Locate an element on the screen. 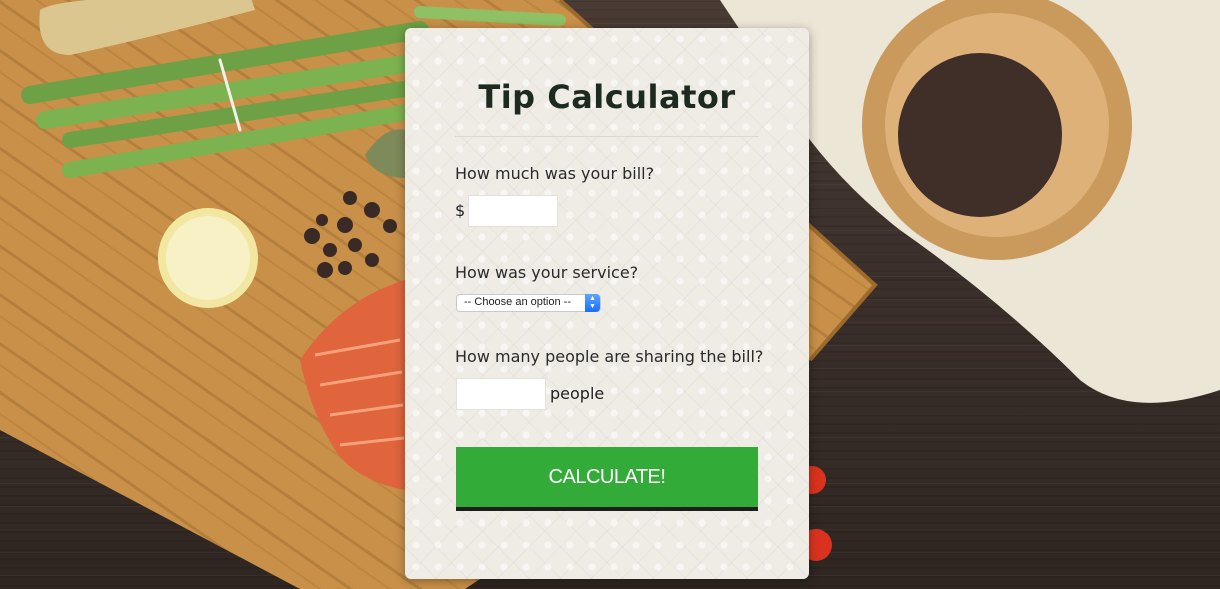 Image resolution: width=1220 pixels, height=589 pixels. service-label: How was your service? is located at coordinates (547, 272).